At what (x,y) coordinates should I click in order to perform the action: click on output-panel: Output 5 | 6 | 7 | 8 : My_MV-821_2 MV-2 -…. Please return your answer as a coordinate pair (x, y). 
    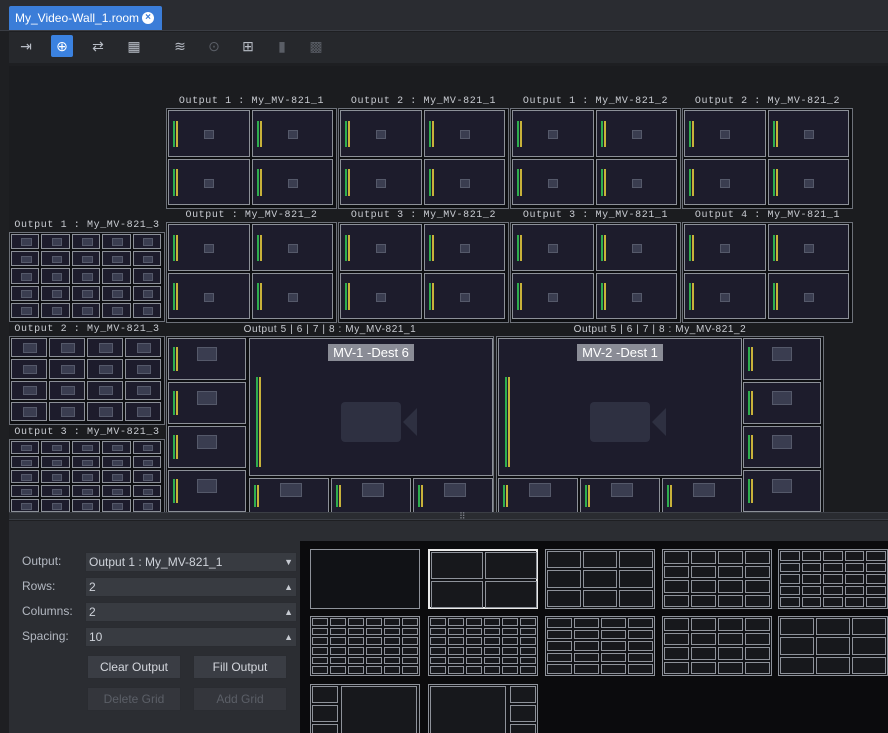
    Looking at the image, I should click on (660, 417).